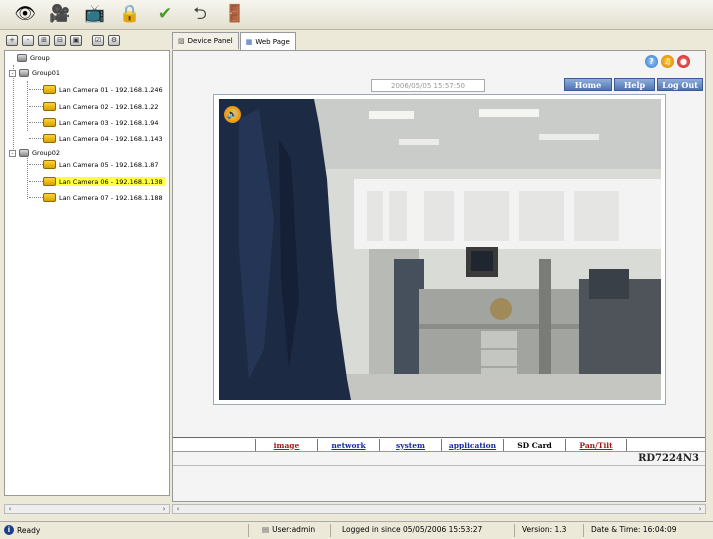 The width and height of the screenshot is (713, 539). What do you see at coordinates (103, 197) in the screenshot?
I see `tree-camera: Lan Camera 07 - 192.168.1.188` at bounding box center [103, 197].